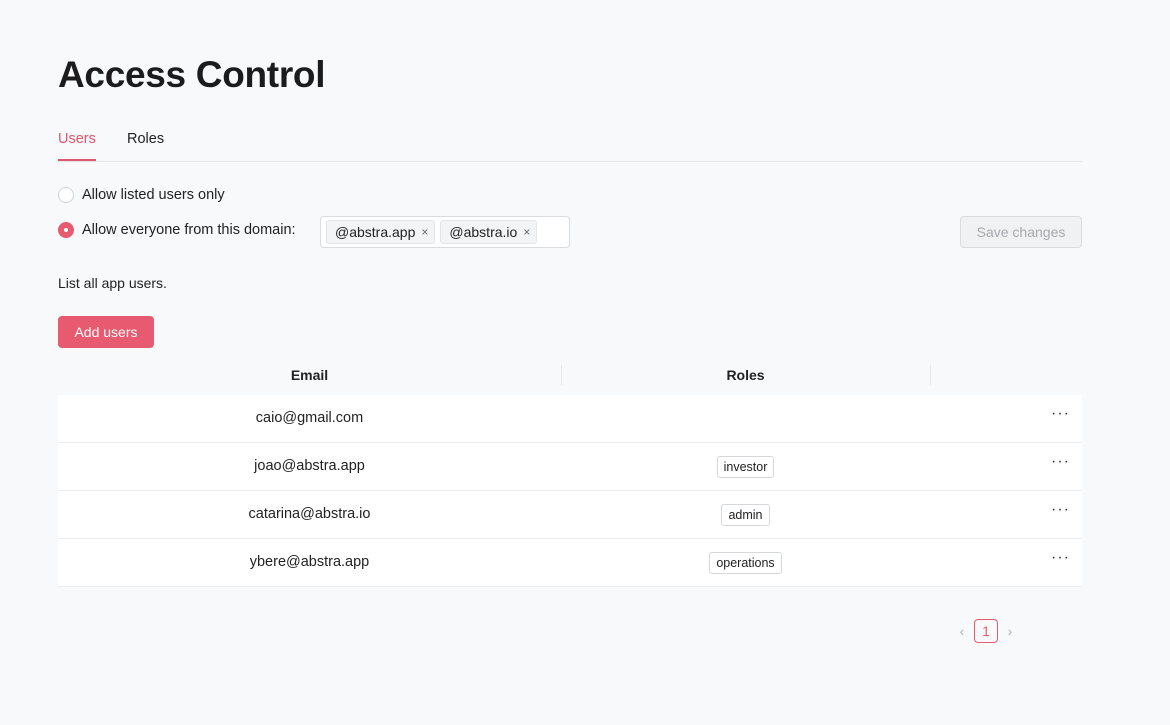 The image size is (1170, 725). Describe the element at coordinates (106, 332) in the screenshot. I see `add-users-button: Add users` at that location.